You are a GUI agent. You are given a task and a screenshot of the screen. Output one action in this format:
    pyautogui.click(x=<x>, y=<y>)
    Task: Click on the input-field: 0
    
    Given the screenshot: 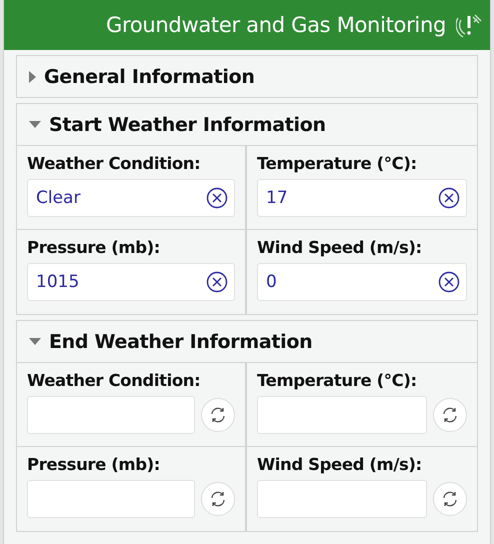 What is the action you would take?
    pyautogui.click(x=362, y=282)
    